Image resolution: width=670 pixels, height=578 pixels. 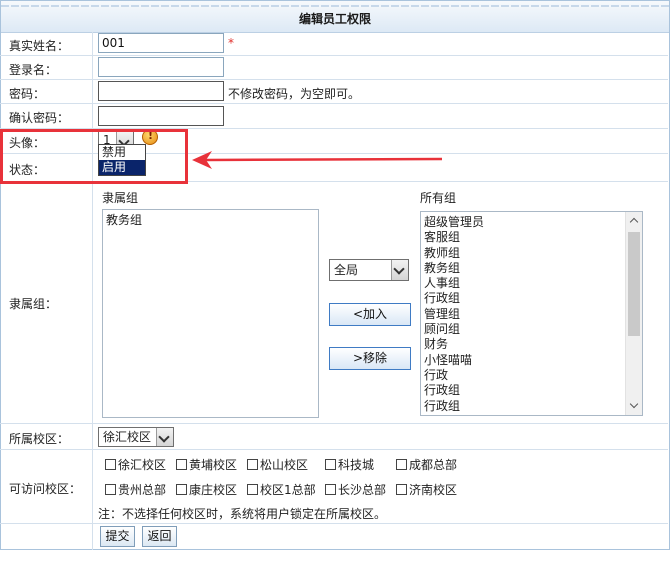 I want to click on groups-label: 隶属组：, so click(x=33, y=304).